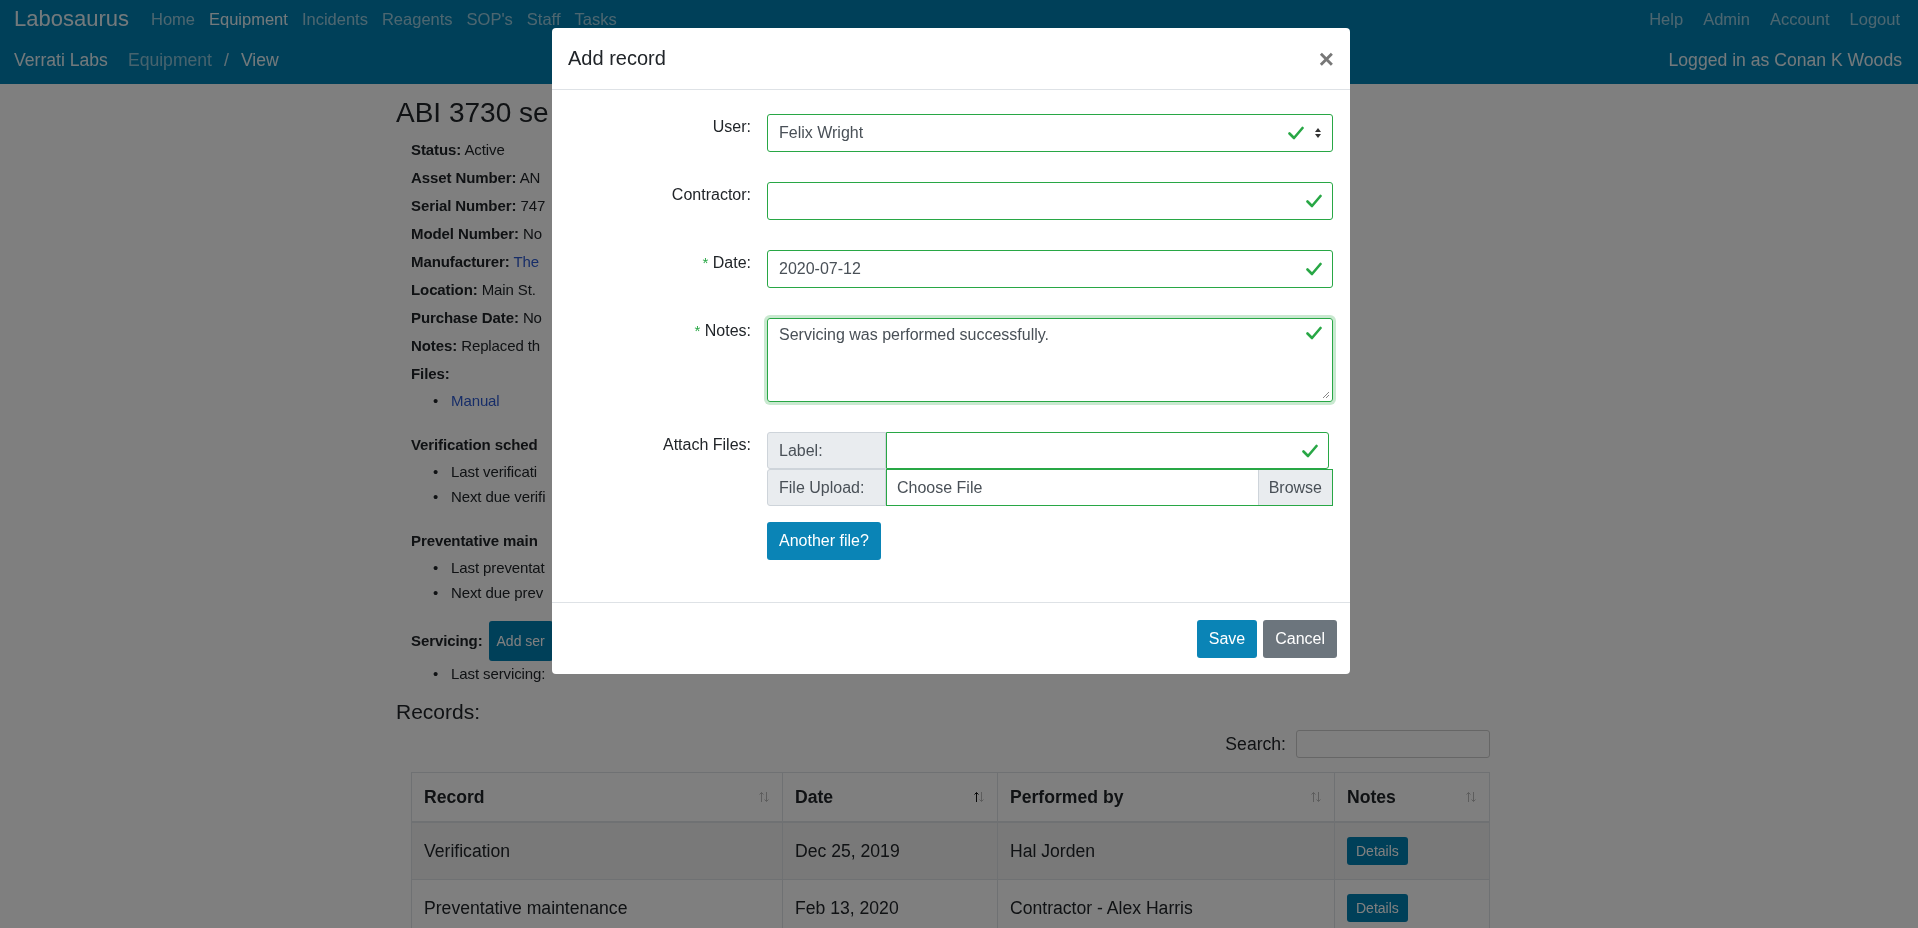 The width and height of the screenshot is (1918, 928). I want to click on list-item: Last preventat, so click(498, 568).